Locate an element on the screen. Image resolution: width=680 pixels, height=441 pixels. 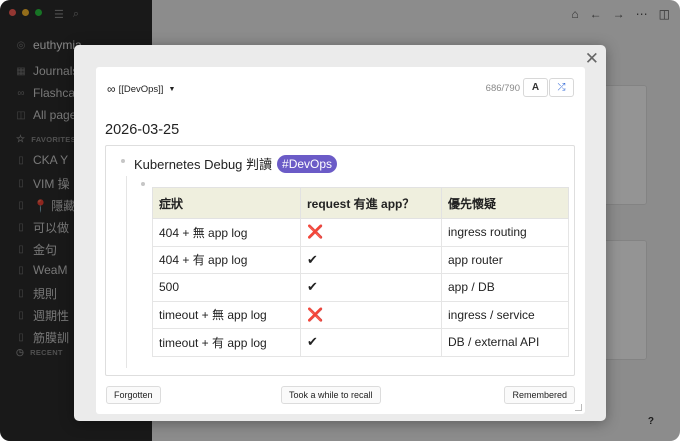
column-header: 優先懷疑 is located at coordinates (505, 203).